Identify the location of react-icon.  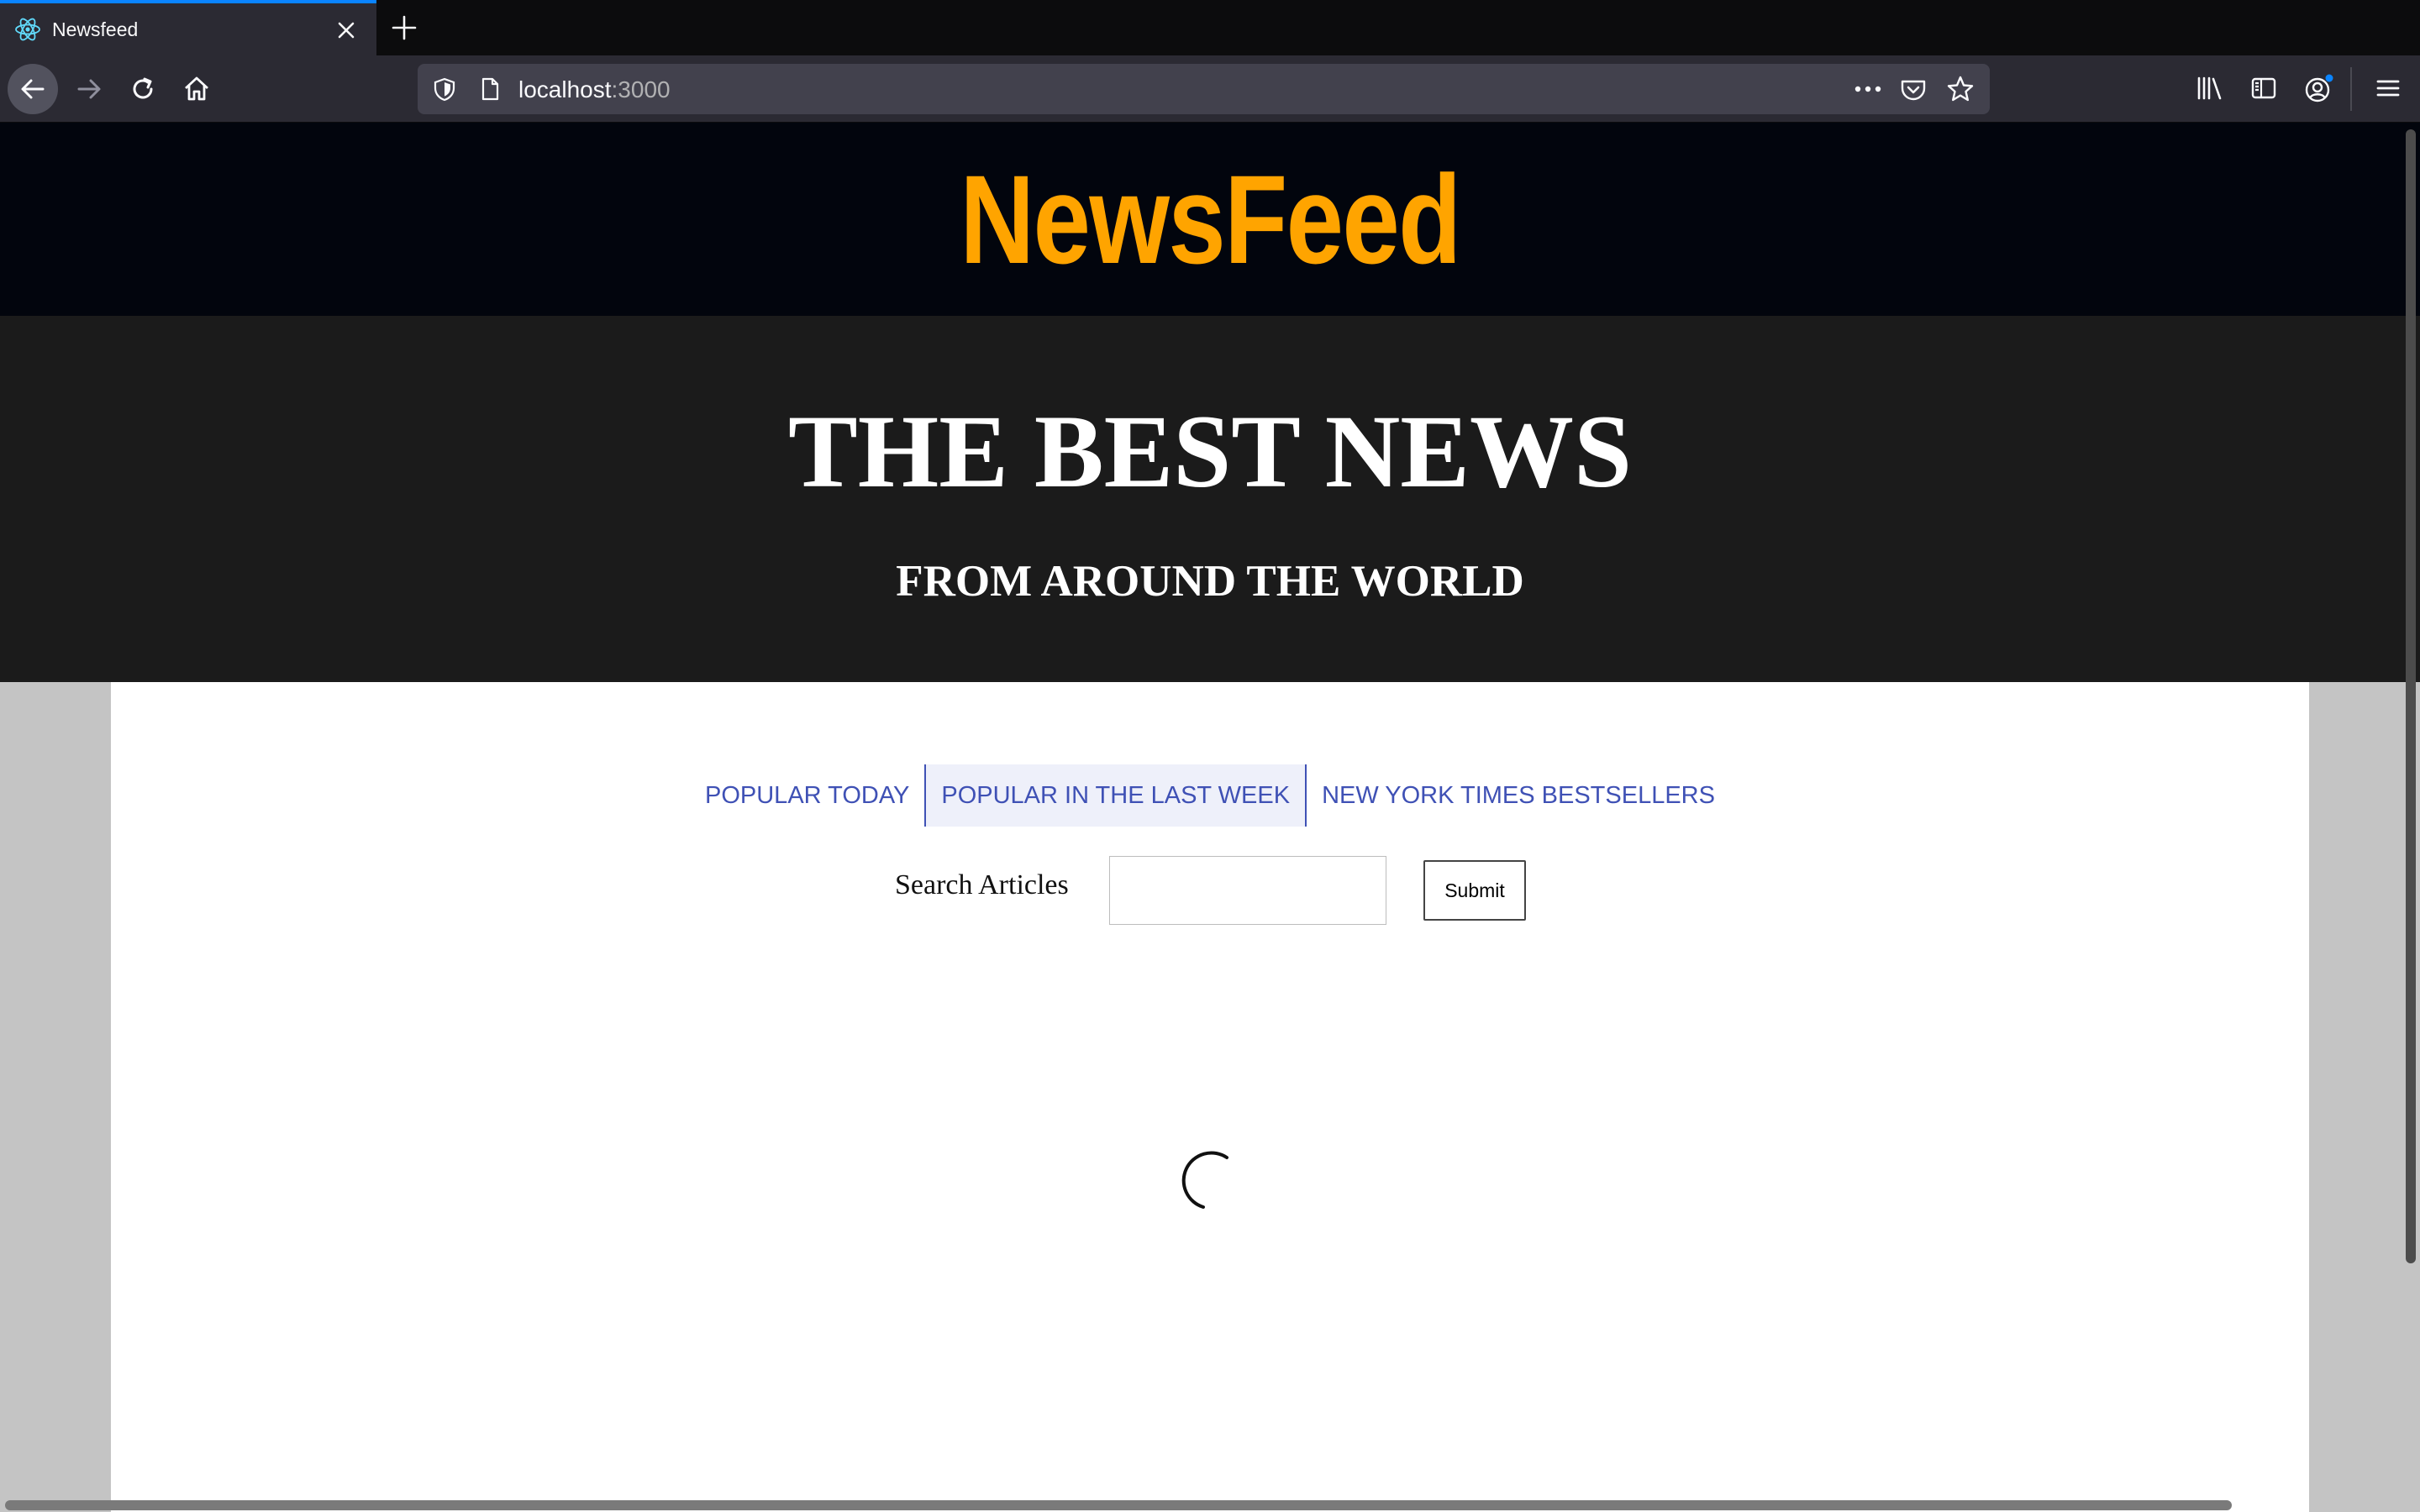
(27, 29).